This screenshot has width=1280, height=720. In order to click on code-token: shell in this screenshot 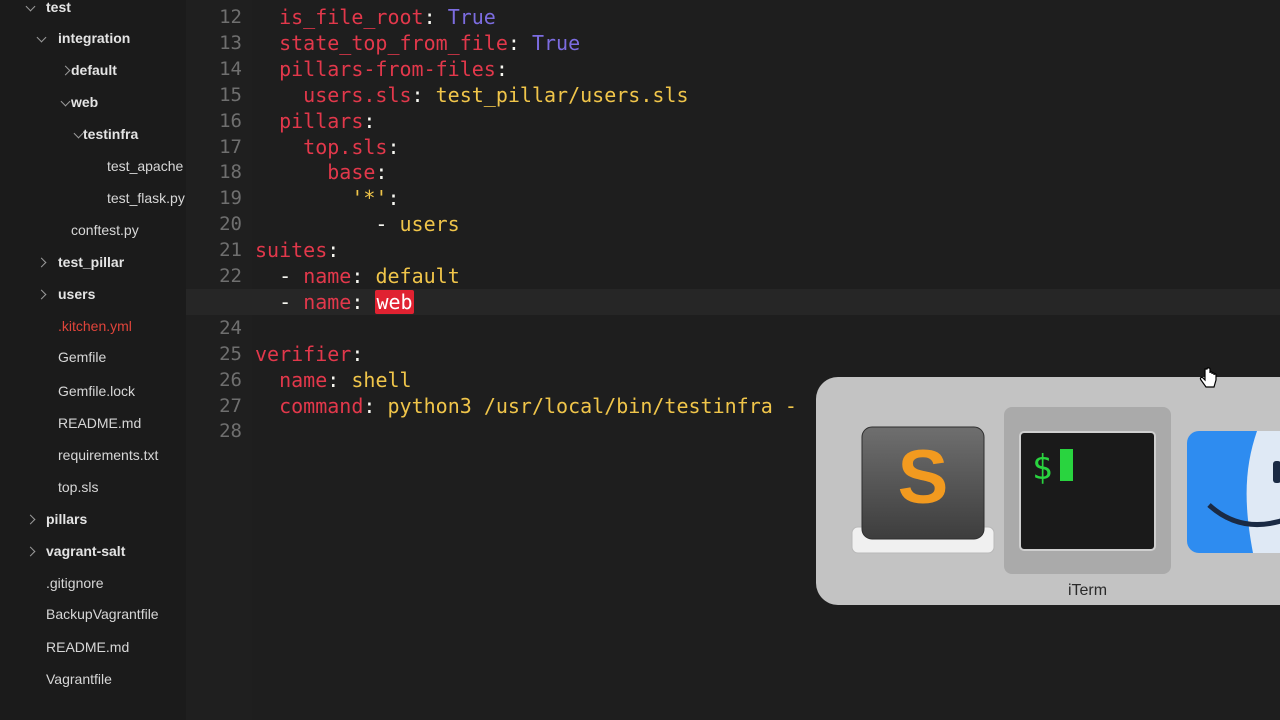, I will do `click(381, 379)`.